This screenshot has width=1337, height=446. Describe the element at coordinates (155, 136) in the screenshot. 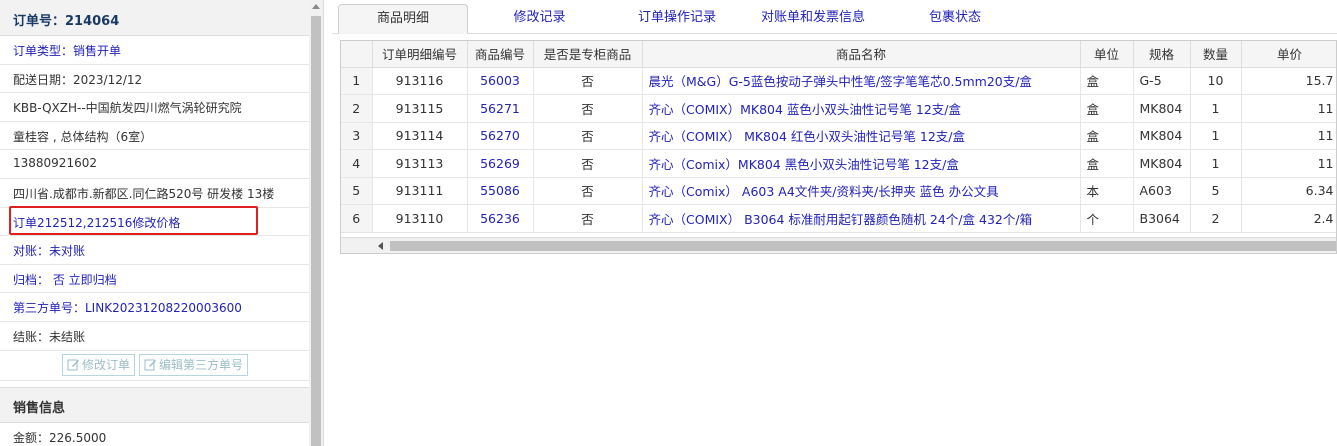

I see `order-info-row: 童桂容 , 总体结构（6室）` at that location.